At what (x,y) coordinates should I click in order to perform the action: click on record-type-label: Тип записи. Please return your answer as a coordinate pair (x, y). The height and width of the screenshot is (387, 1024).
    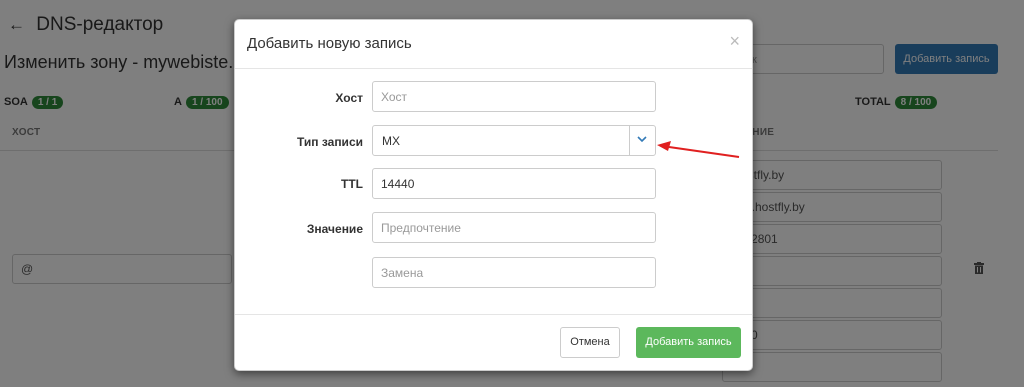
    Looking at the image, I should click on (330, 142).